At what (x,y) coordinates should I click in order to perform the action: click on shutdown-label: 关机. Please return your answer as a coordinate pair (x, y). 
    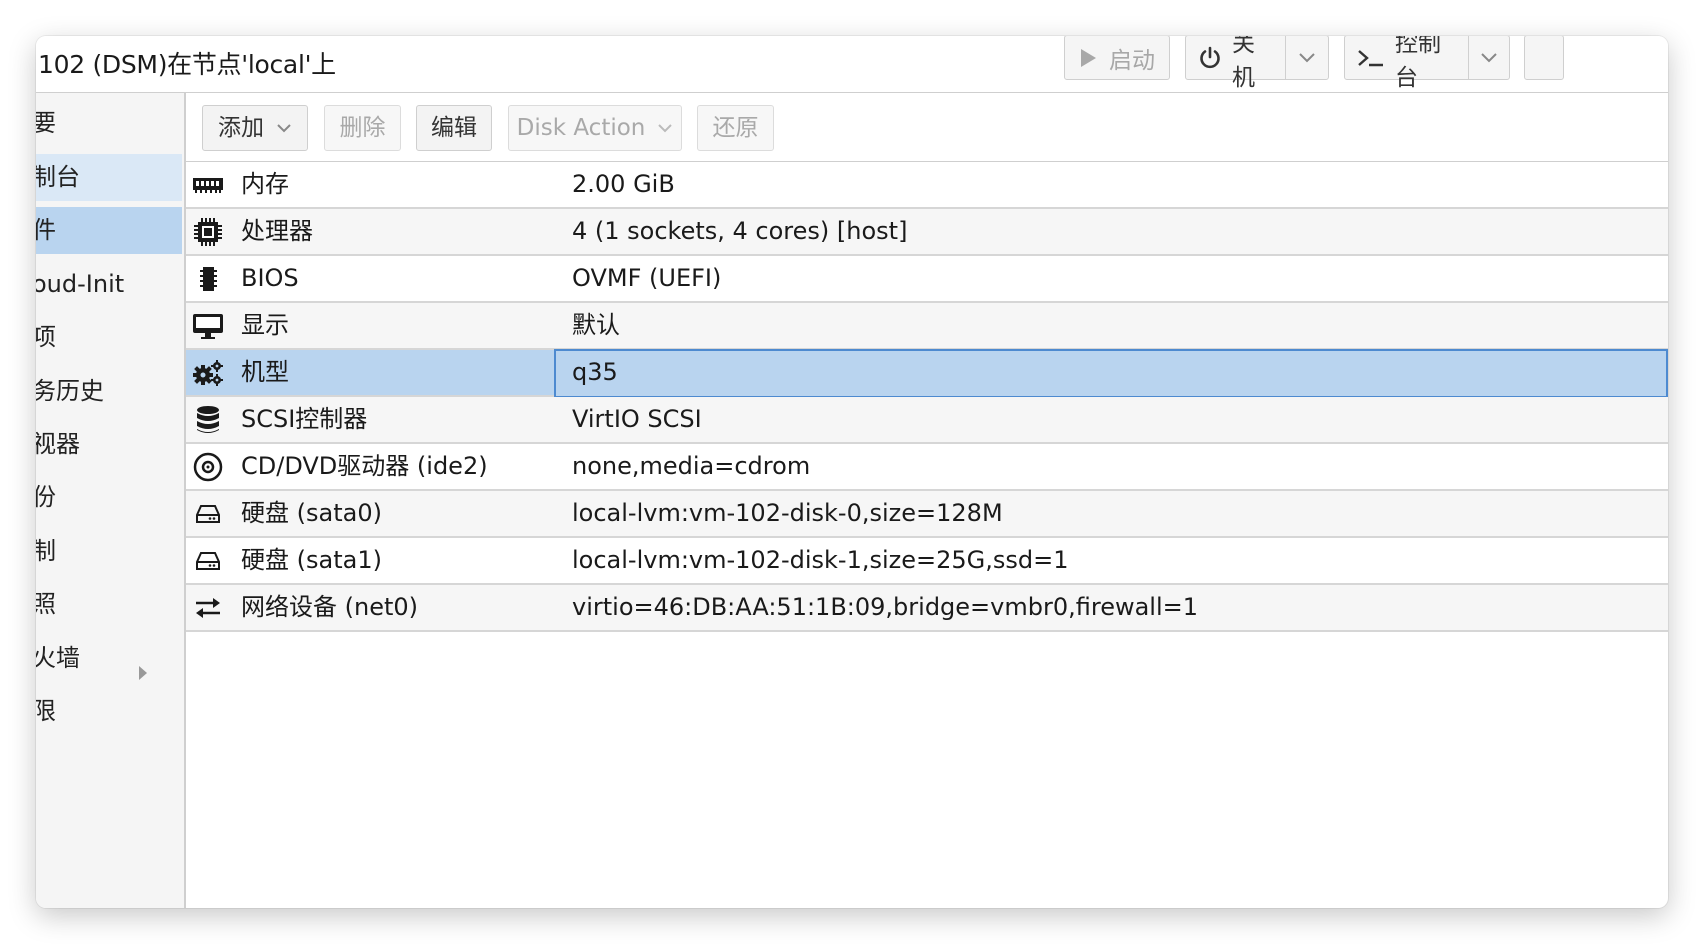
    Looking at the image, I should click on (1243, 63).